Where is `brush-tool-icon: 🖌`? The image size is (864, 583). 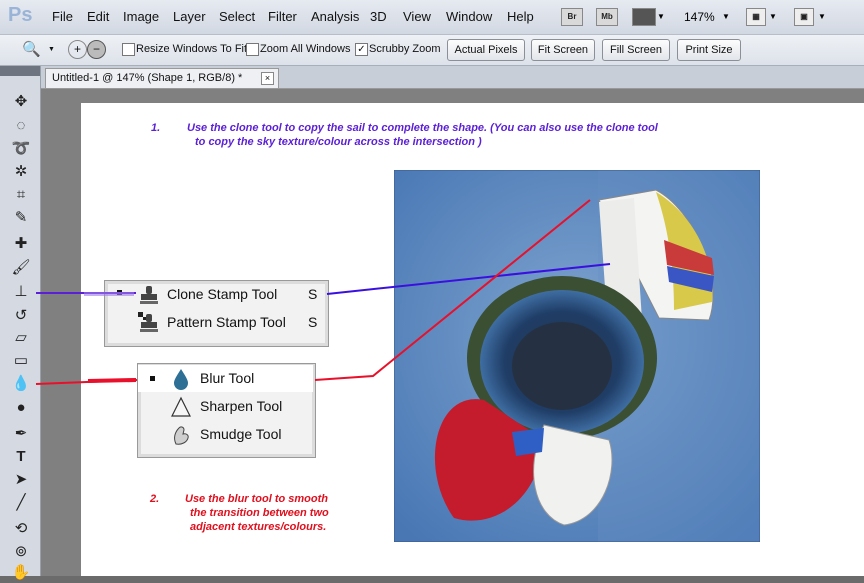 brush-tool-icon: 🖌 is located at coordinates (21, 268).